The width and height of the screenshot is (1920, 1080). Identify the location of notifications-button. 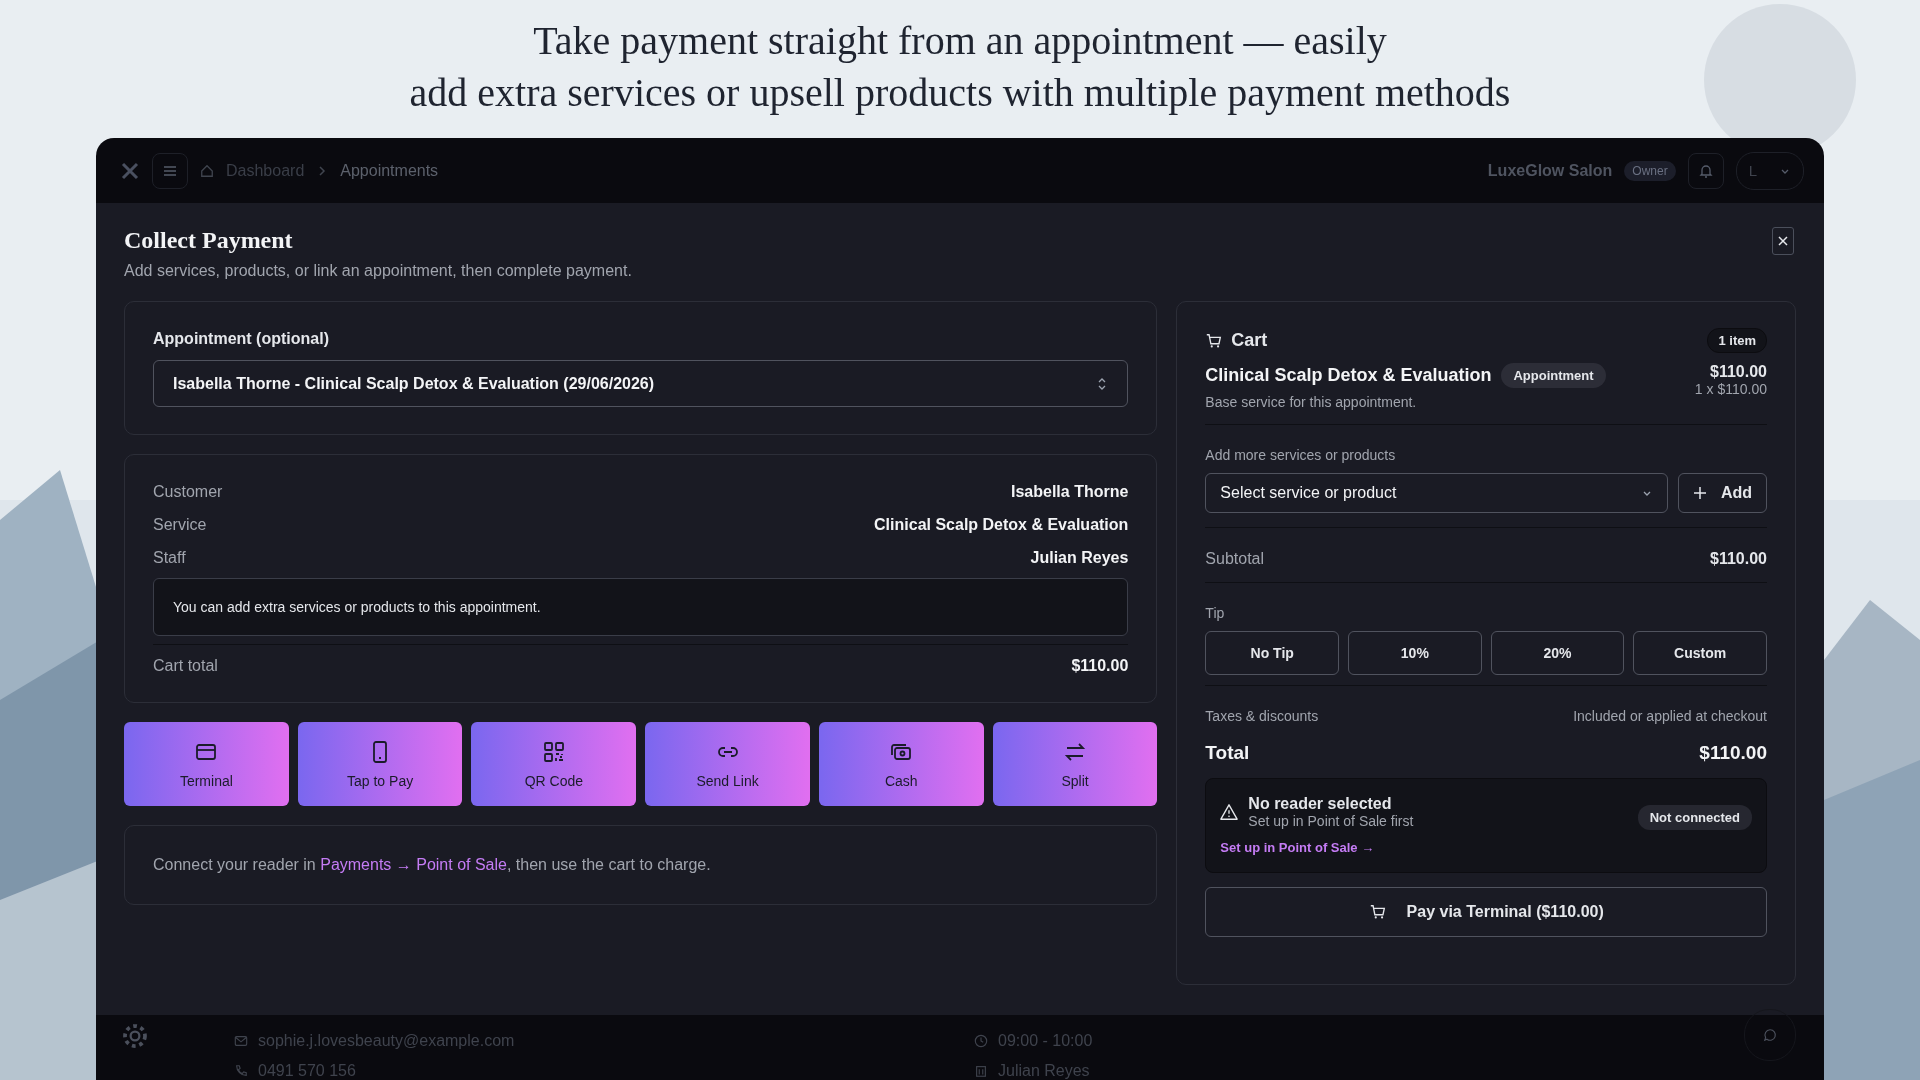
(1705, 170).